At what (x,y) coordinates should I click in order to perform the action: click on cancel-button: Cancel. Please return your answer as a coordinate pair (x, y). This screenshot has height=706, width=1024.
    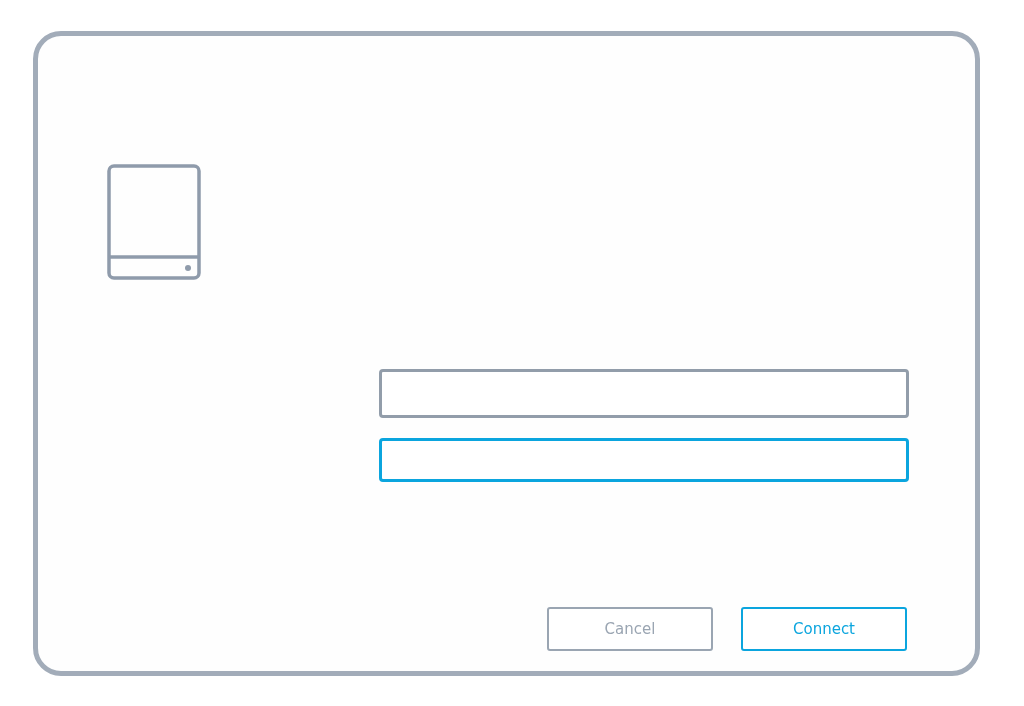
    Looking at the image, I should click on (630, 629).